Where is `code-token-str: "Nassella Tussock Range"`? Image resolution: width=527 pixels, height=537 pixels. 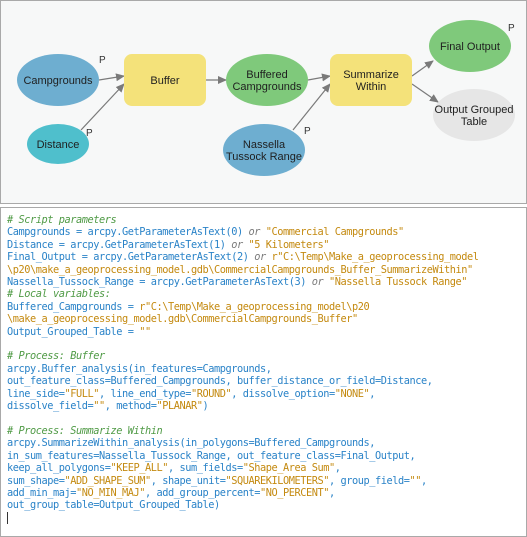
code-token-str: "Nassella Tussock Range" is located at coordinates (395, 282).